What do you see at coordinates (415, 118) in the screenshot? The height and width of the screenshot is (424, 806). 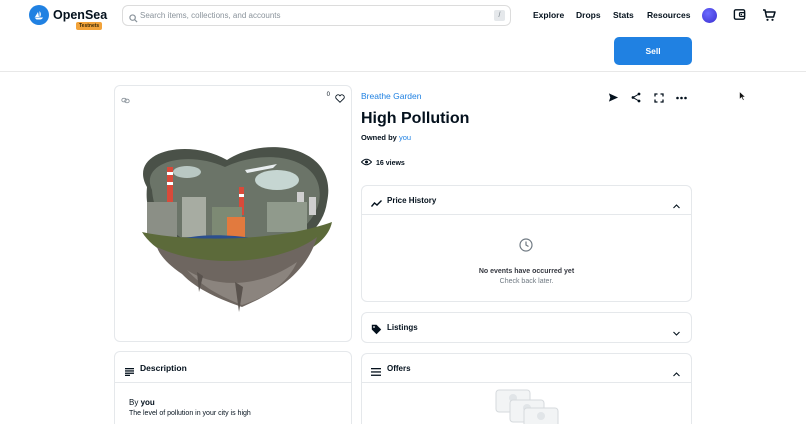 I see `nft-title: High Pollution` at bounding box center [415, 118].